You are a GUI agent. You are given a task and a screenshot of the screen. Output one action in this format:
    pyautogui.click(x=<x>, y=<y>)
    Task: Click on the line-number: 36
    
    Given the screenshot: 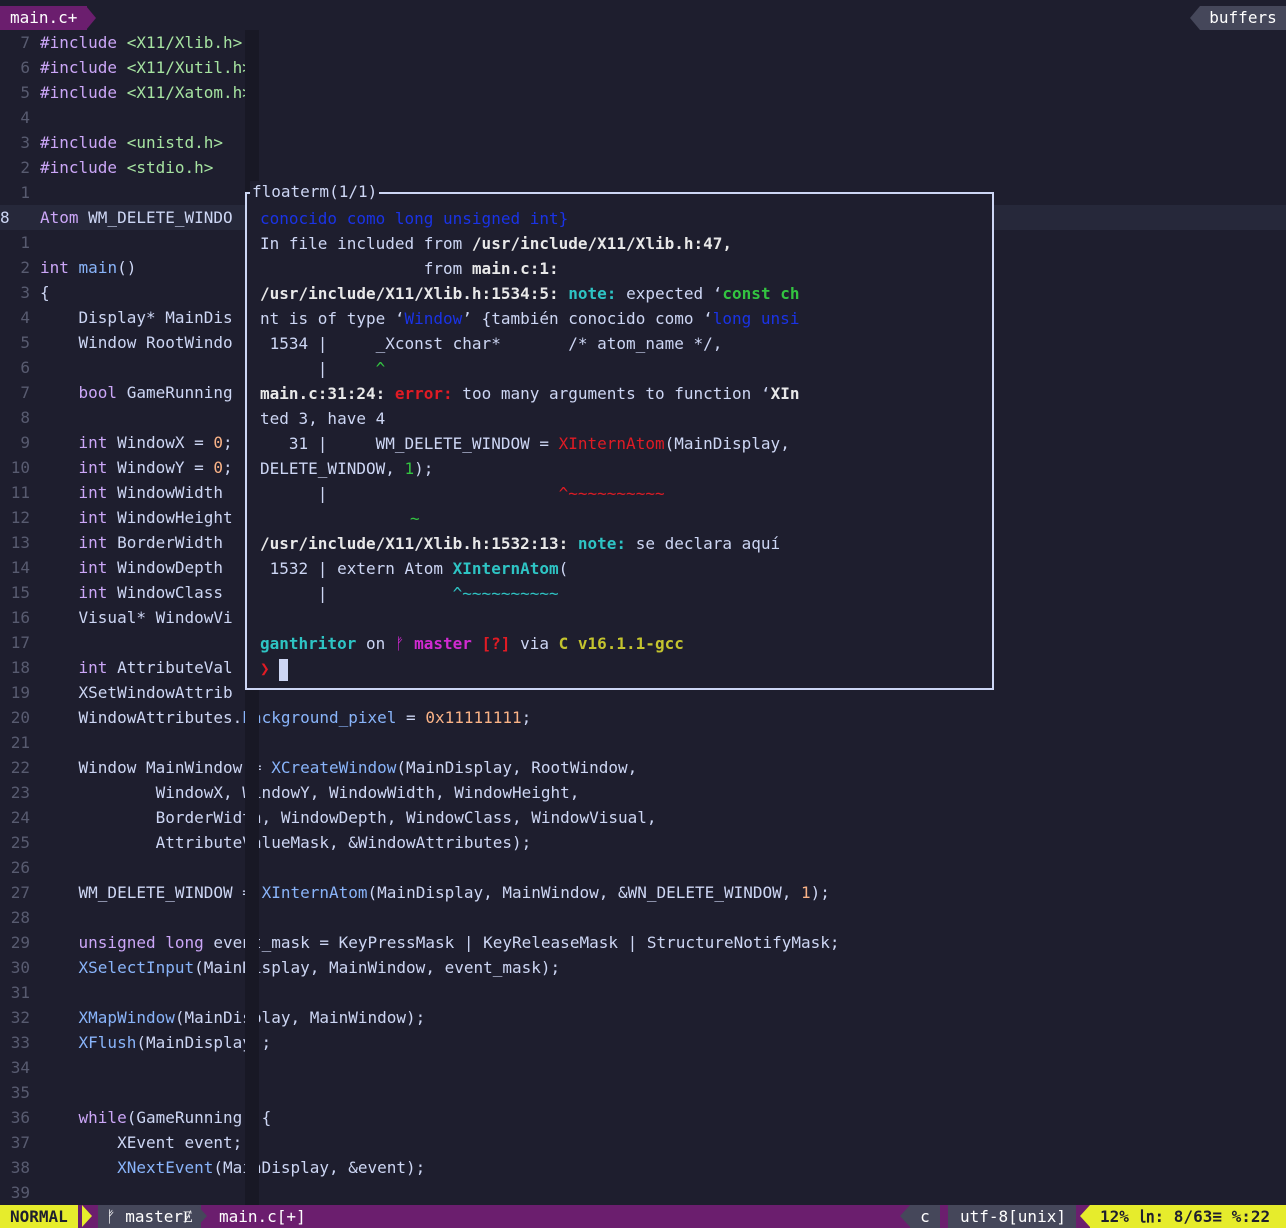 What is the action you would take?
    pyautogui.click(x=20, y=1117)
    